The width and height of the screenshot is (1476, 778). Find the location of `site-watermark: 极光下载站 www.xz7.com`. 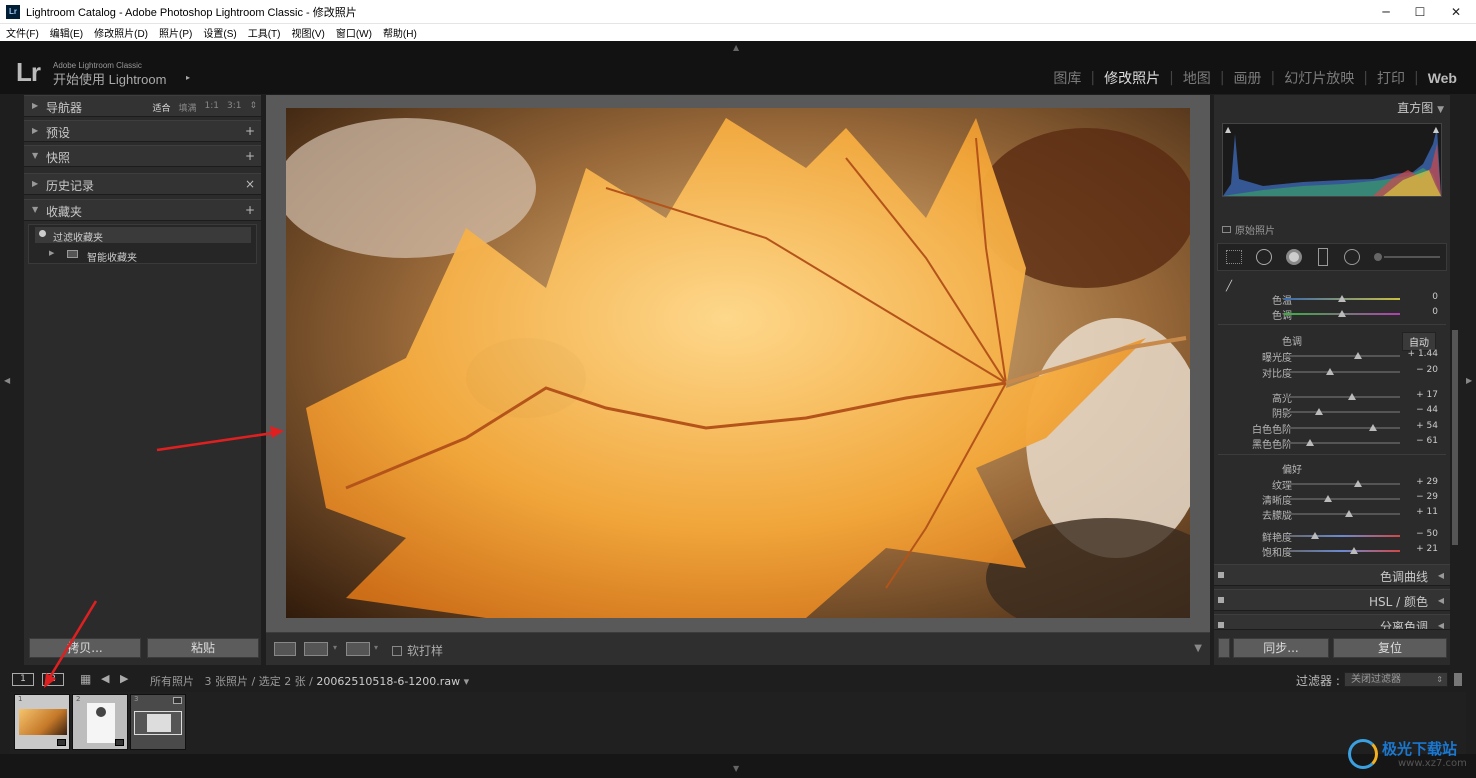

site-watermark: 极光下载站 www.xz7.com is located at coordinates (1409, 755).